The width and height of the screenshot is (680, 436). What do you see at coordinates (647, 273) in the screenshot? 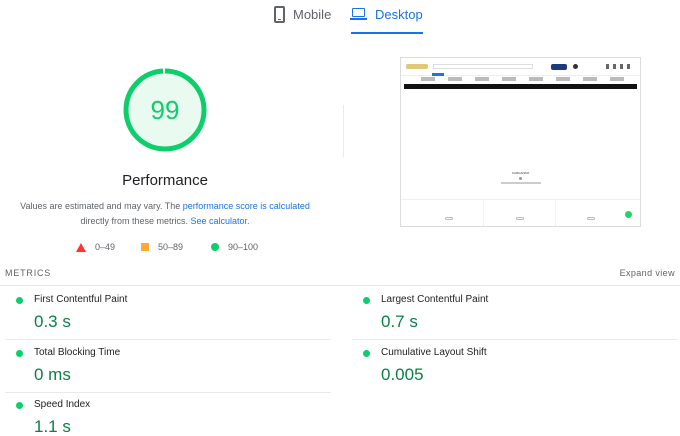
I see `expand-view-button: Expand view` at bounding box center [647, 273].